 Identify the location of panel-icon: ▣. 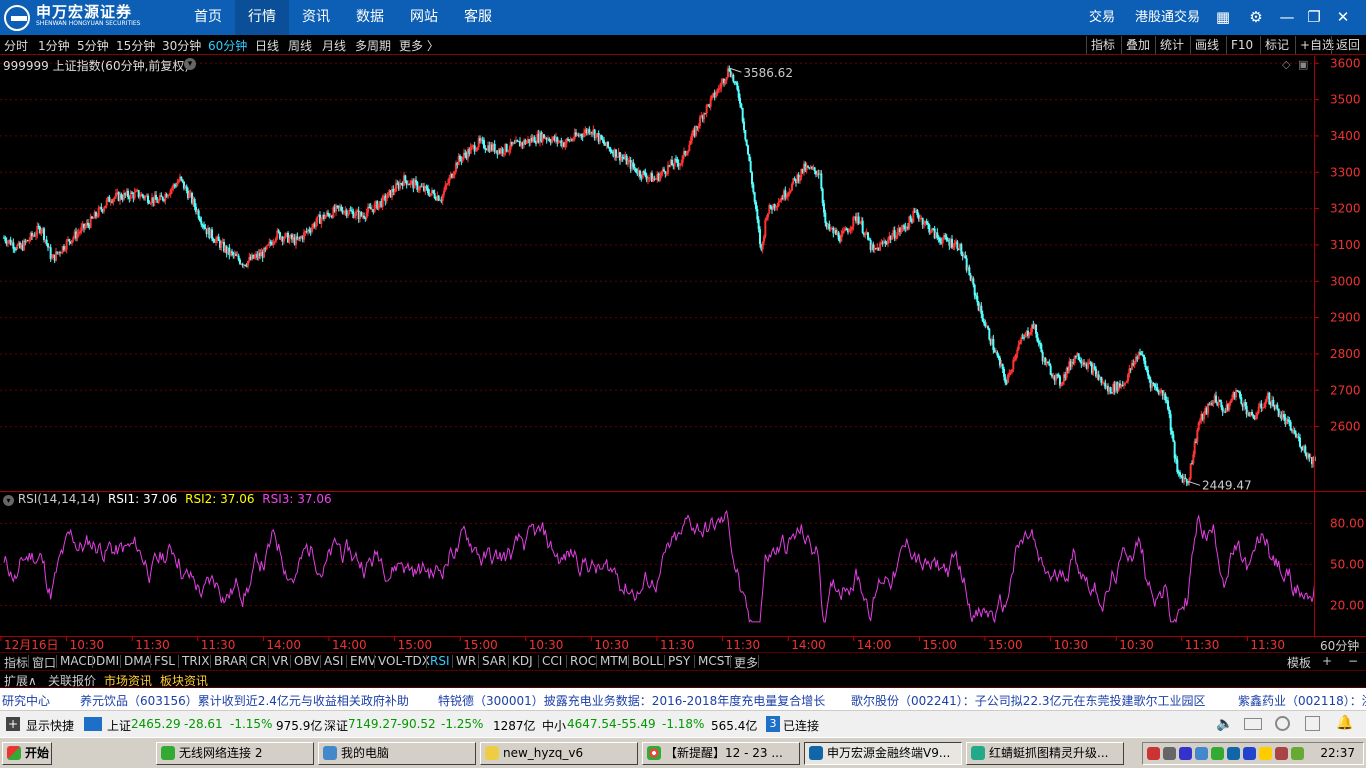
(1303, 64).